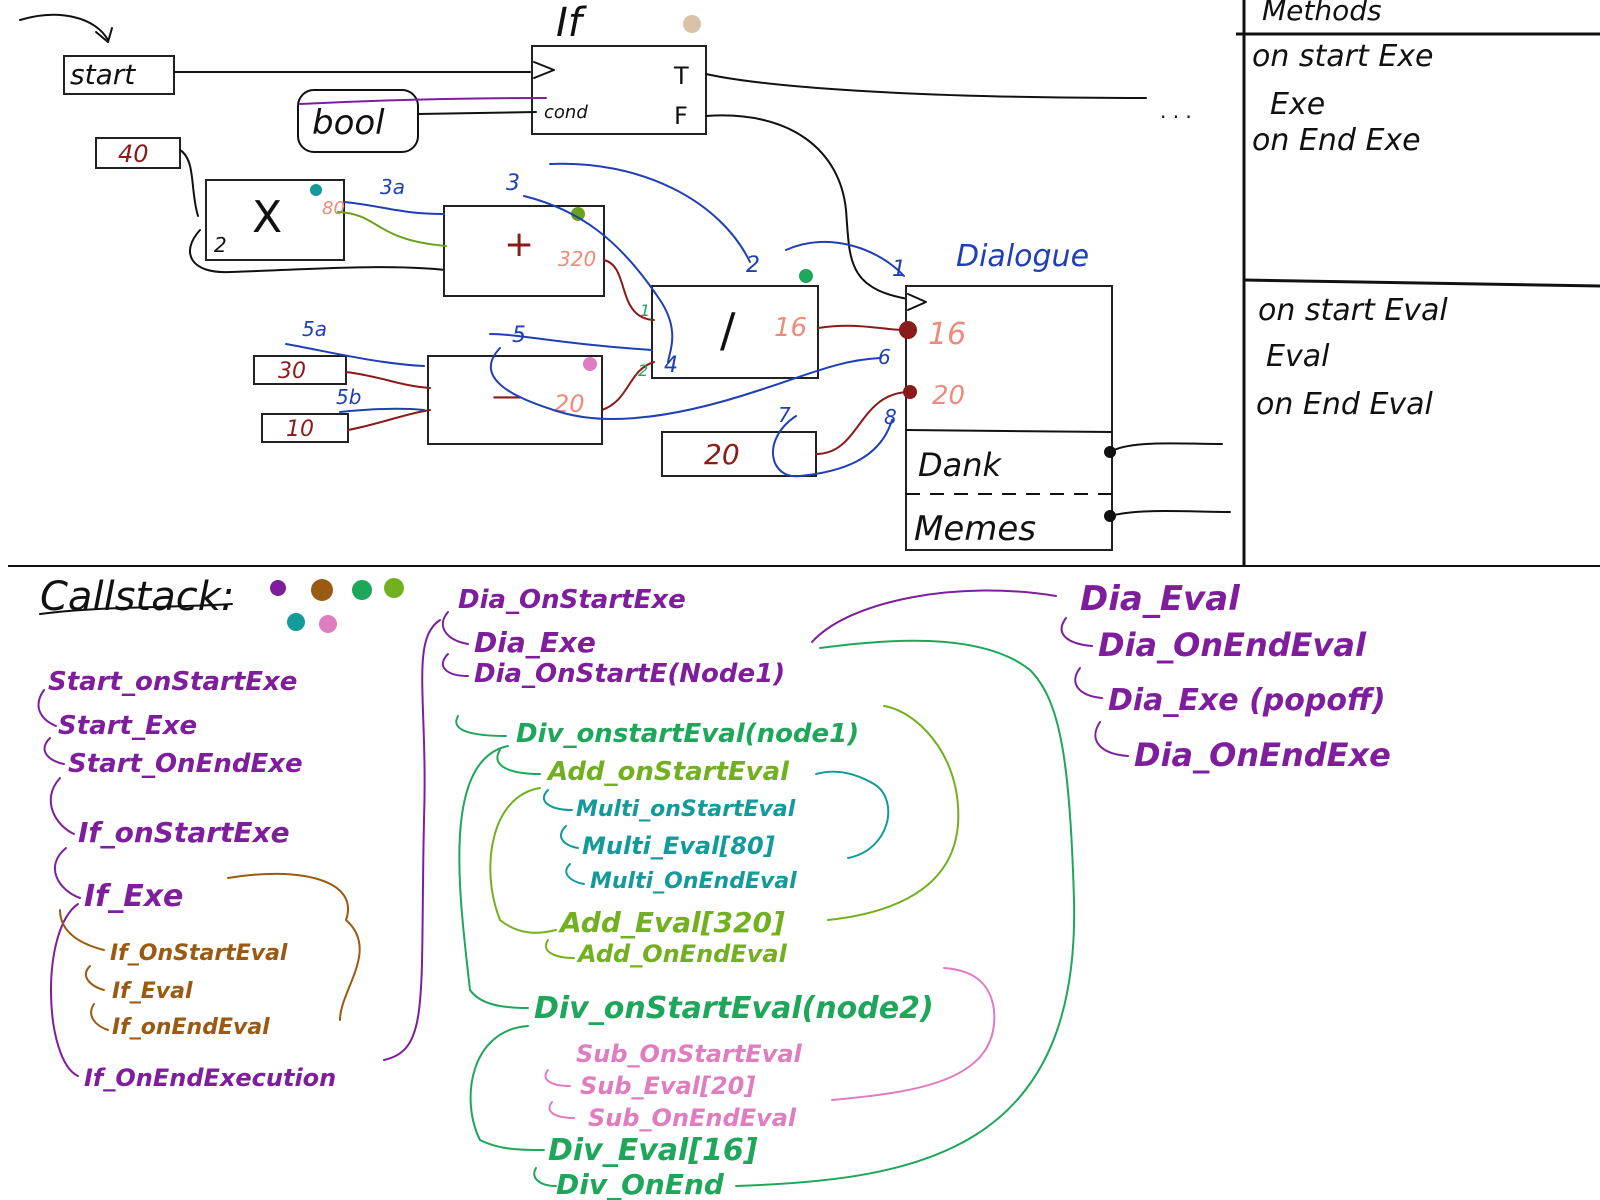 This screenshot has height=1200, width=1600. I want to click on order-label-green-2: 2, so click(643, 370).